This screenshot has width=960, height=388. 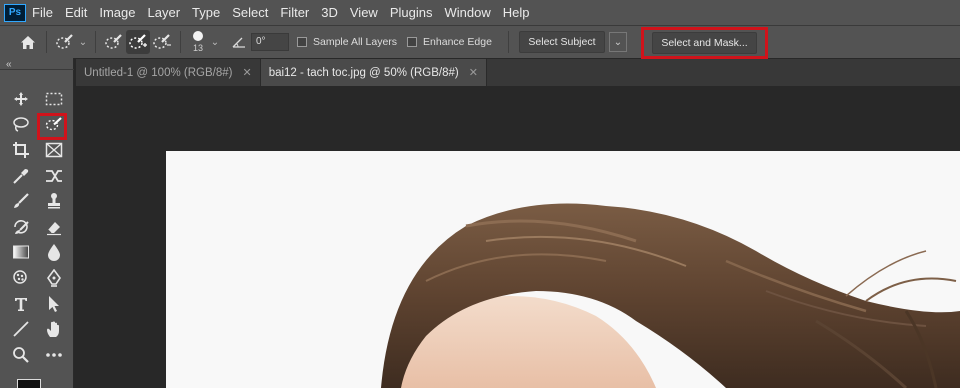 What do you see at coordinates (20, 329) in the screenshot?
I see `line-icon` at bounding box center [20, 329].